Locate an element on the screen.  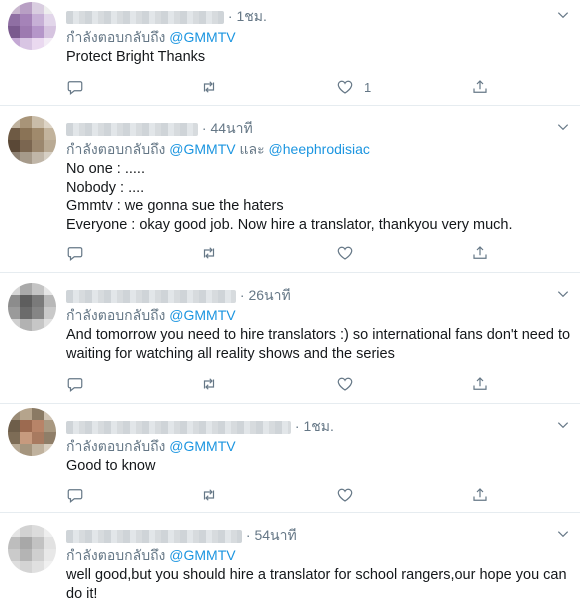
tweet-header: · 44นาที is located at coordinates (159, 127).